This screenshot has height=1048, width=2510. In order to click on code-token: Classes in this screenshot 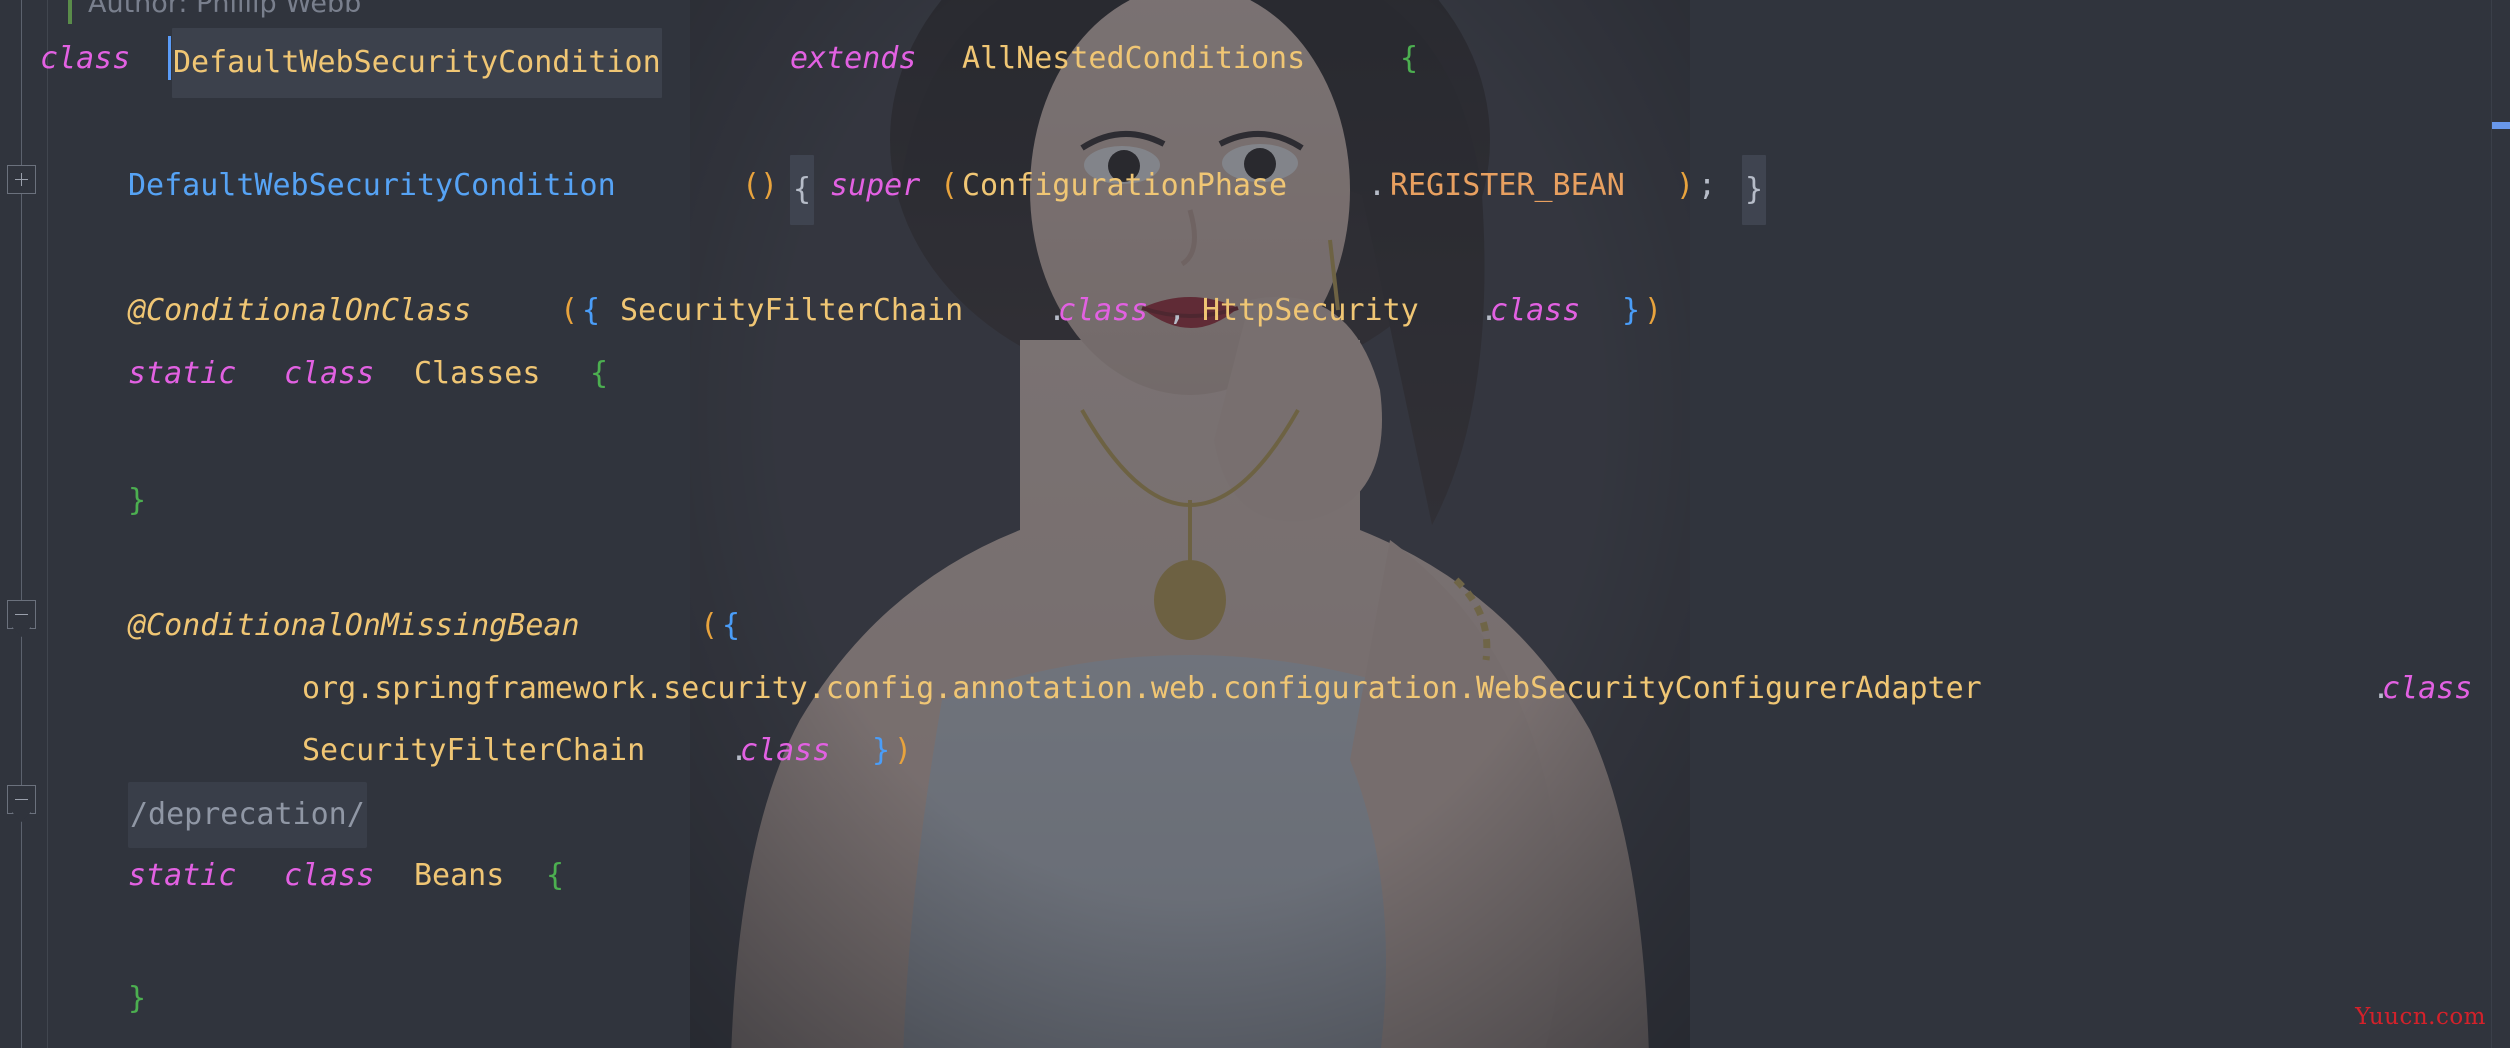, I will do `click(477, 373)`.